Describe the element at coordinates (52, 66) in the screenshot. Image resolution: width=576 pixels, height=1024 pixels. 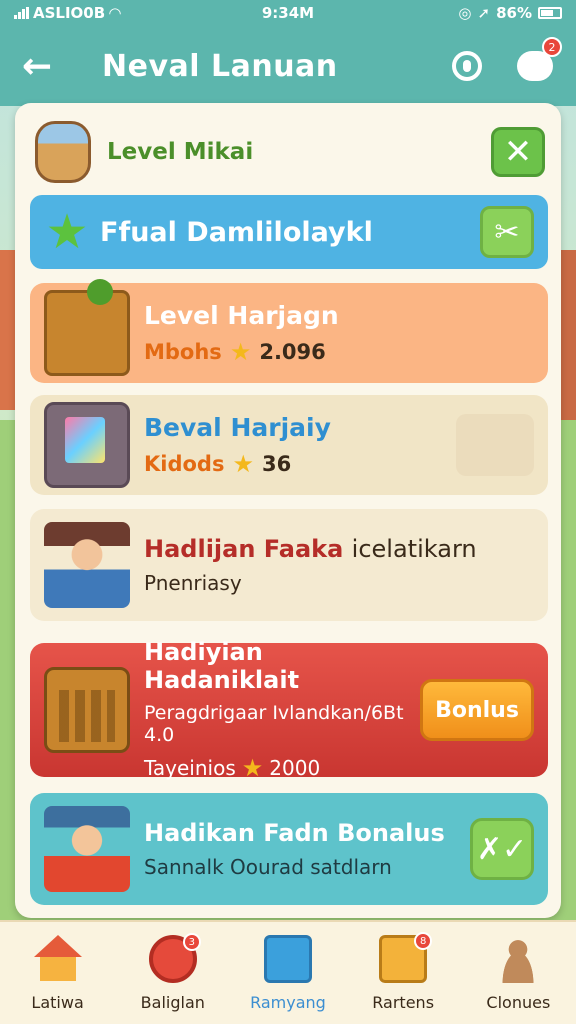
I see `back-arrow-icon: ←` at that location.